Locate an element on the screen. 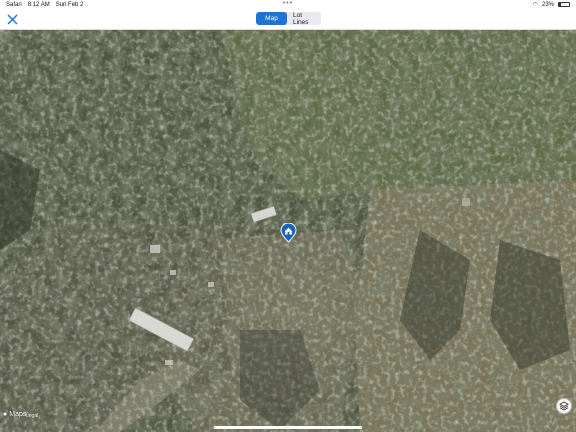  multitasking-dots-icon: ••• is located at coordinates (288, 3).